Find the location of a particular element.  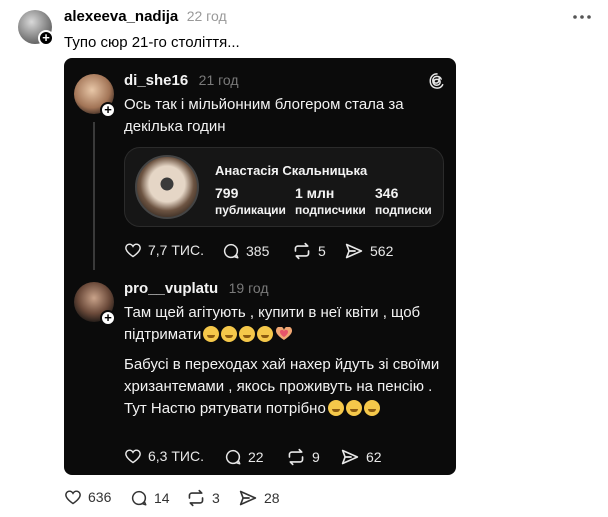

reply-button: 385 is located at coordinates (245, 251).